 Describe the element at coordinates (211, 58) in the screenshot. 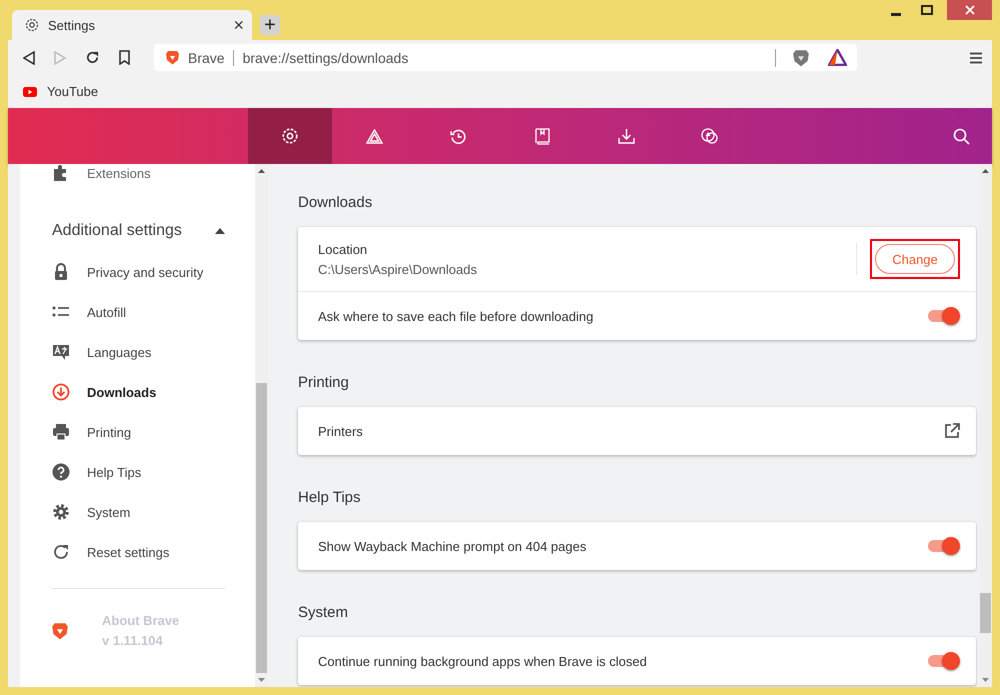

I see `site-label: Brave` at that location.